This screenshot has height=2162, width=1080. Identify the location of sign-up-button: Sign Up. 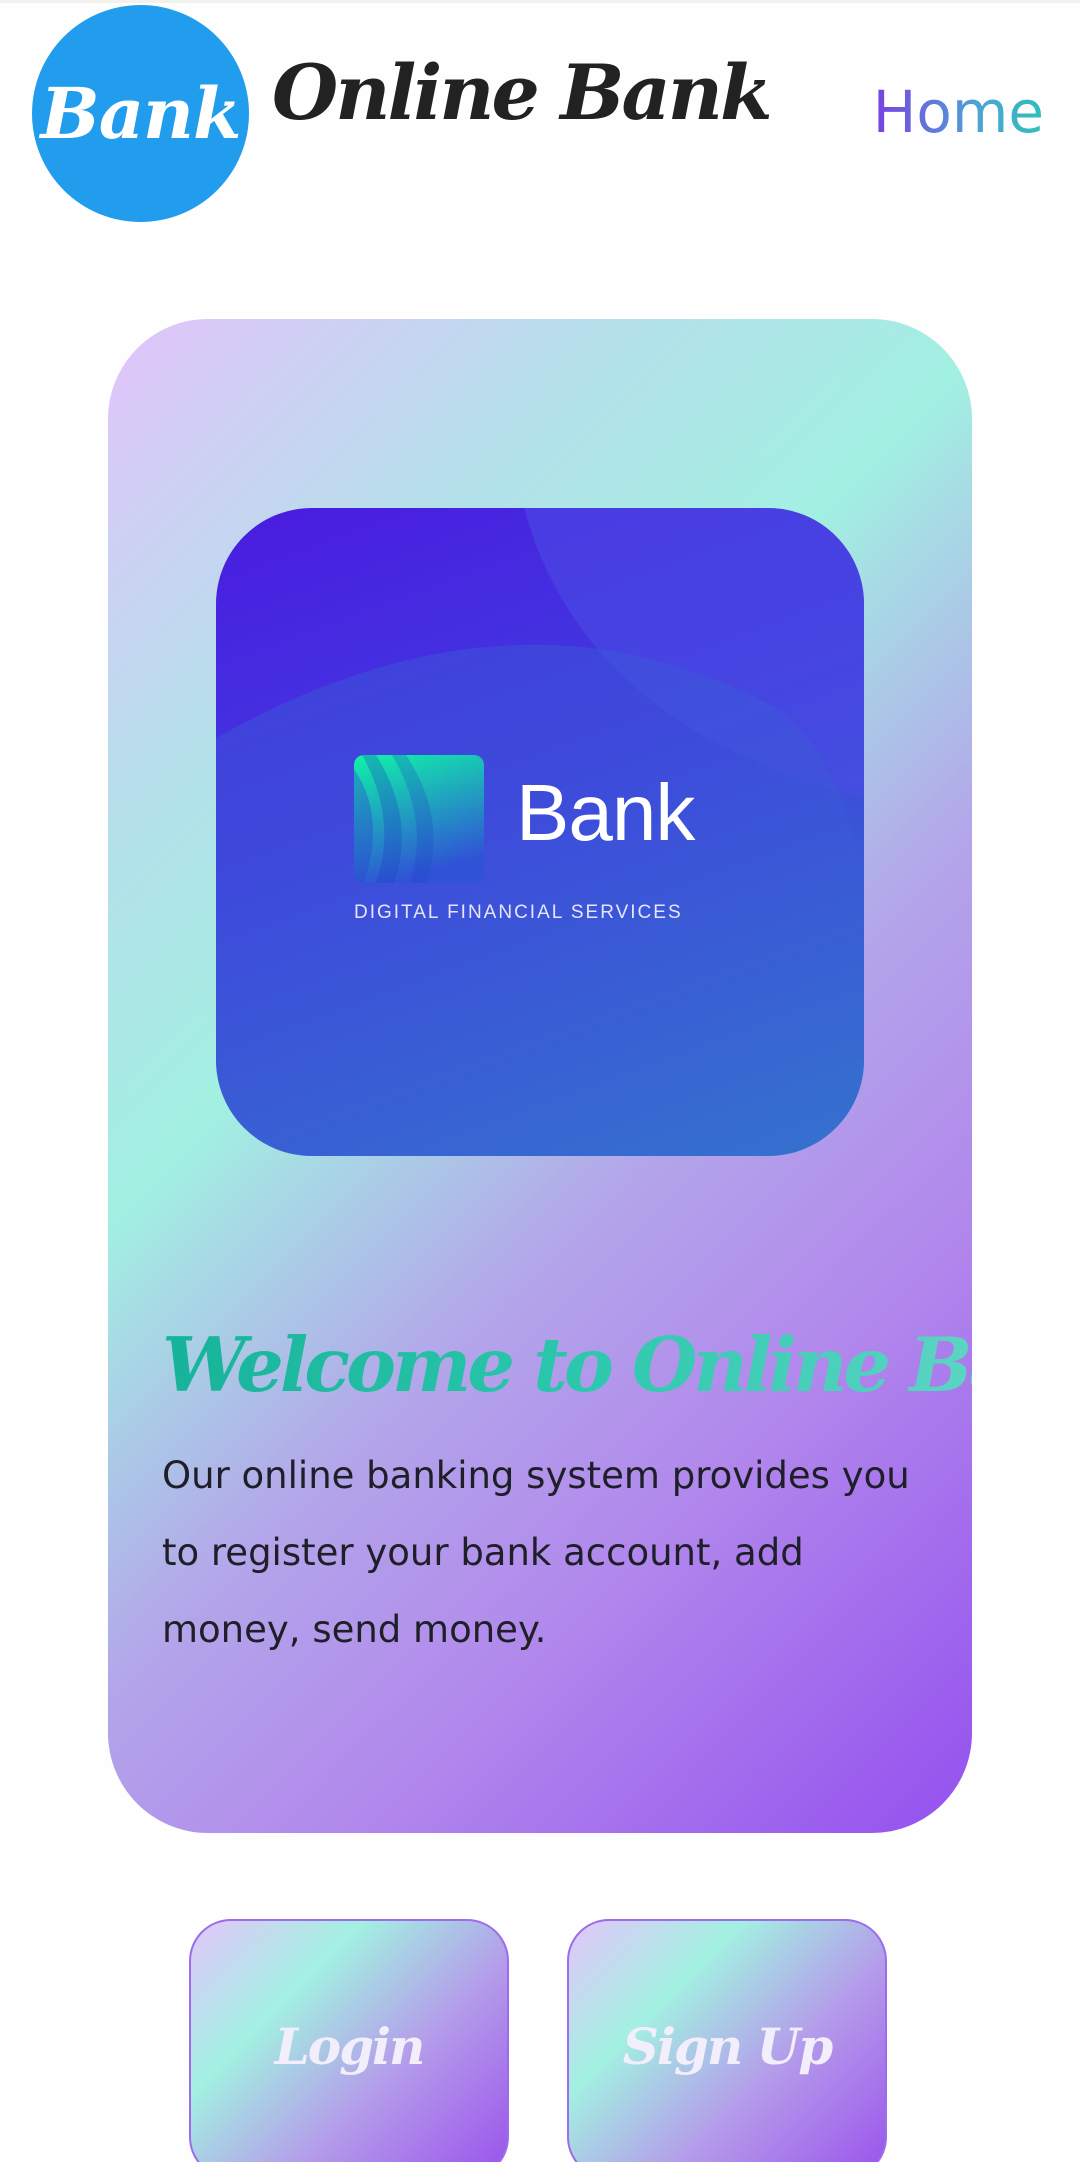
(727, 2040).